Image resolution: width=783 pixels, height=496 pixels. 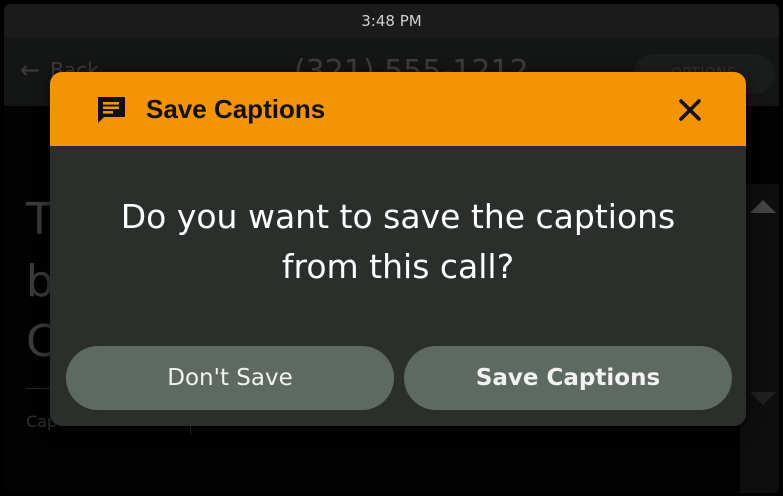 What do you see at coordinates (236, 109) in the screenshot?
I see `dialog-title: Save Captions` at bounding box center [236, 109].